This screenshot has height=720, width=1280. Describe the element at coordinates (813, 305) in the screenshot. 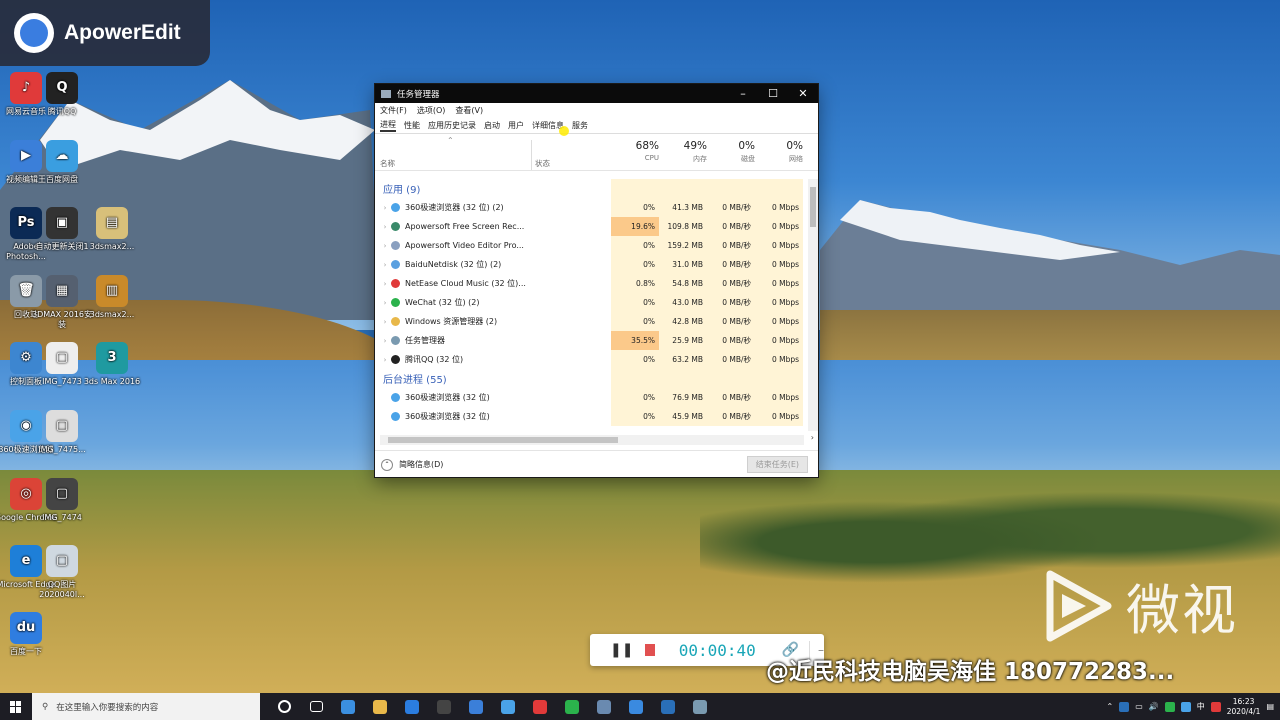

I see `vertical-scrollbar` at that location.